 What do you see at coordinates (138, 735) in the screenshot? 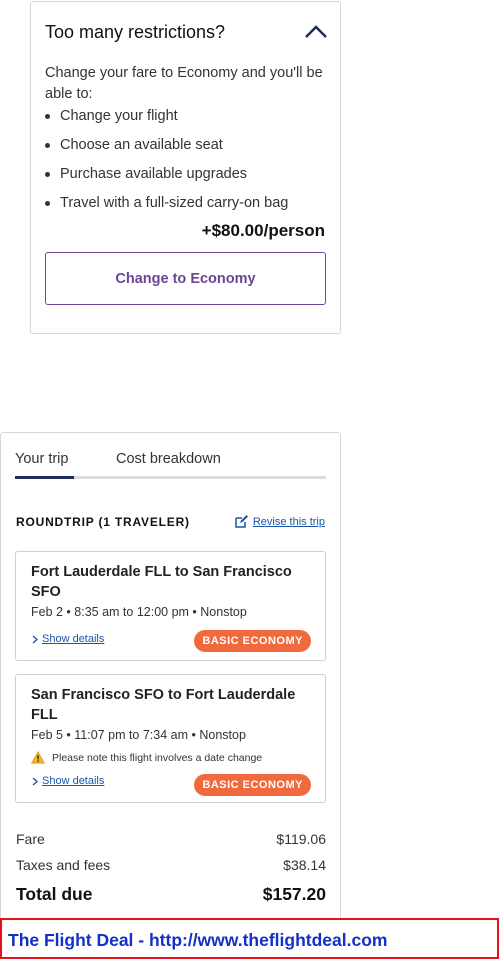
I see `leg-schedule: Feb 5 • 11:07 pm to 7:34 am • Nonstop` at bounding box center [138, 735].